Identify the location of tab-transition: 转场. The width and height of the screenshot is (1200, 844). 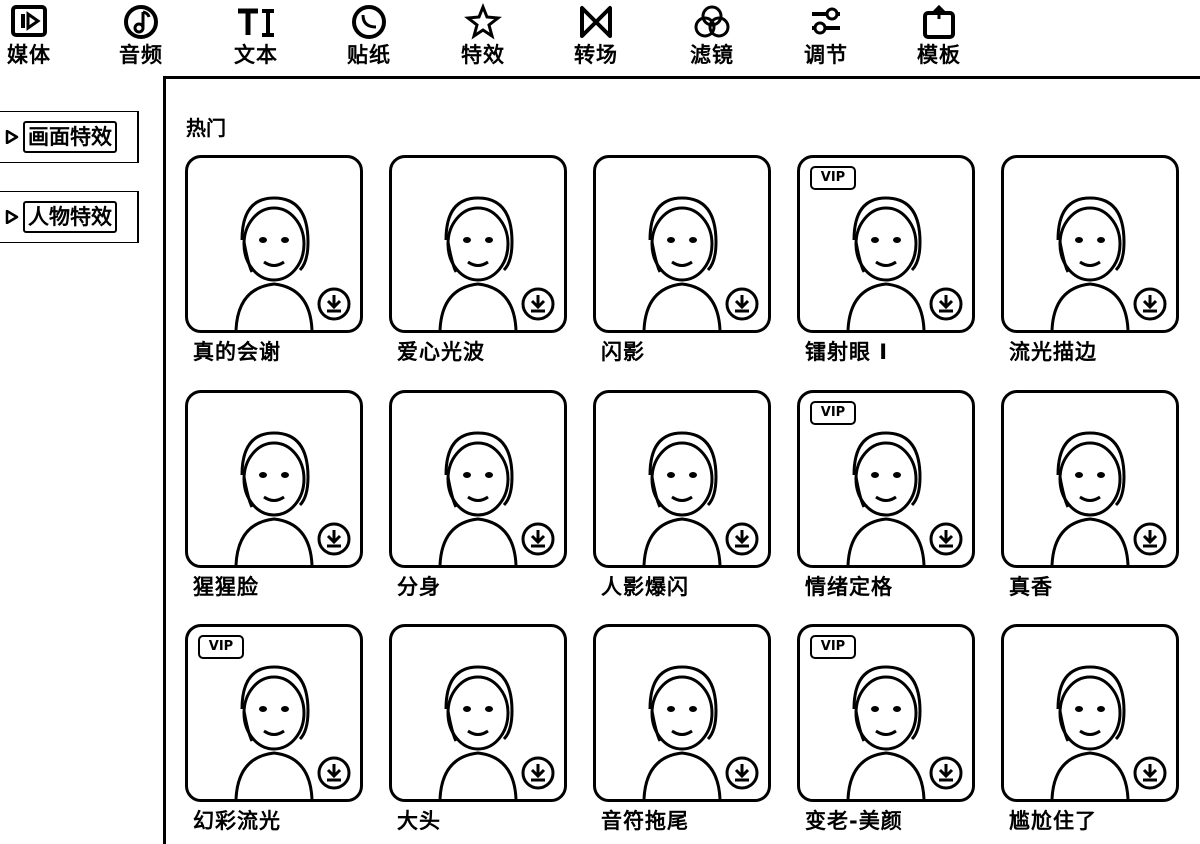
(596, 36).